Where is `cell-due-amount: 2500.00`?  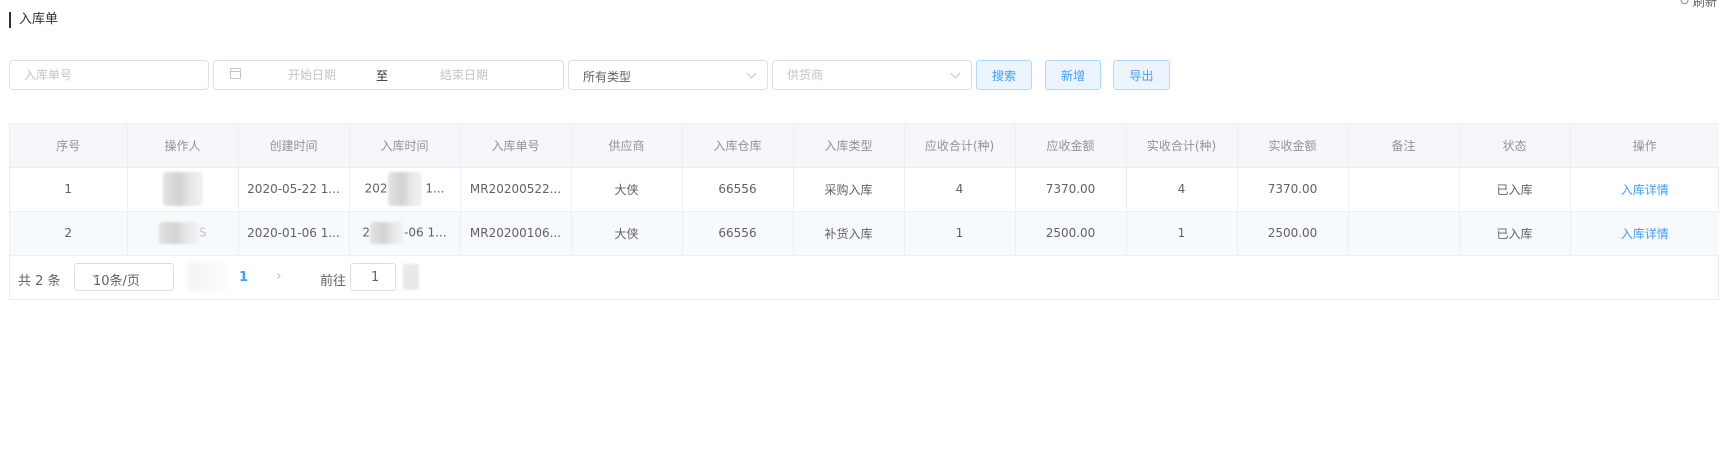 cell-due-amount: 2500.00 is located at coordinates (1071, 233).